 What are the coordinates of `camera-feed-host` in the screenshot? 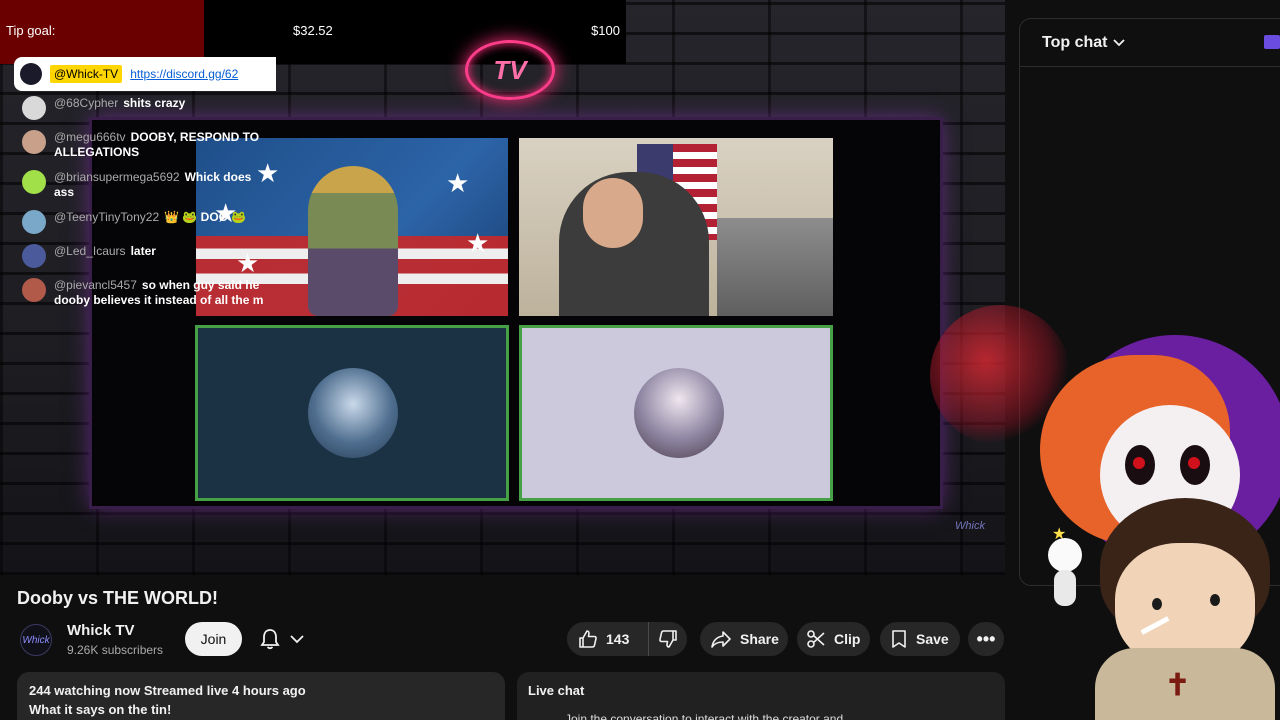 It's located at (676, 227).